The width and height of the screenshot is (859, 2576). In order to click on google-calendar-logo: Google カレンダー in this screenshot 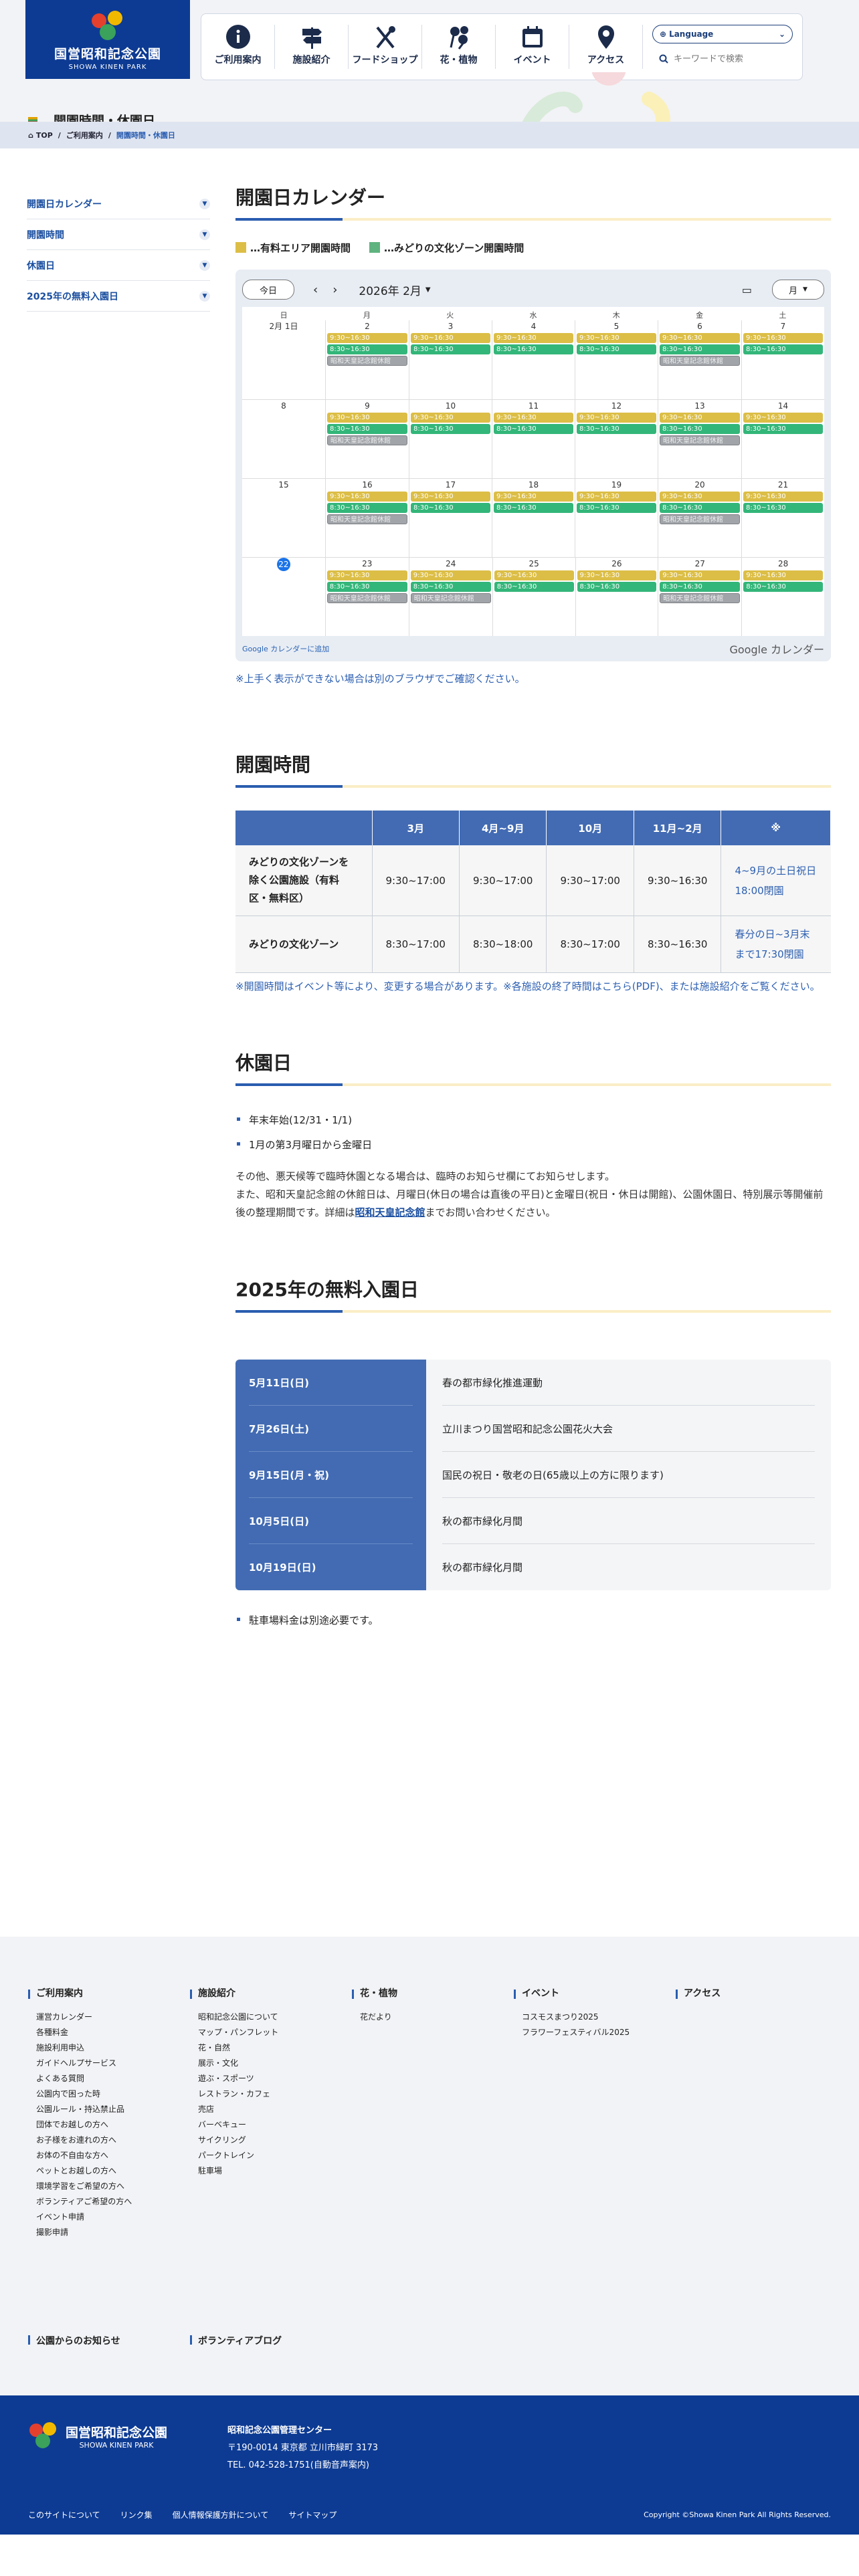, I will do `click(777, 649)`.